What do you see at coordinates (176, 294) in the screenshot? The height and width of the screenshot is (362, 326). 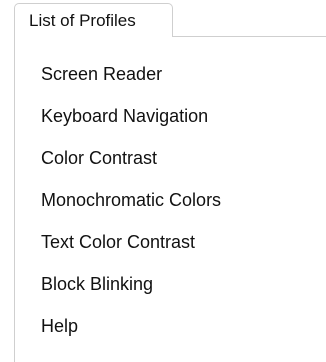 I see `profile-item-block-blinking: Block Blinking` at bounding box center [176, 294].